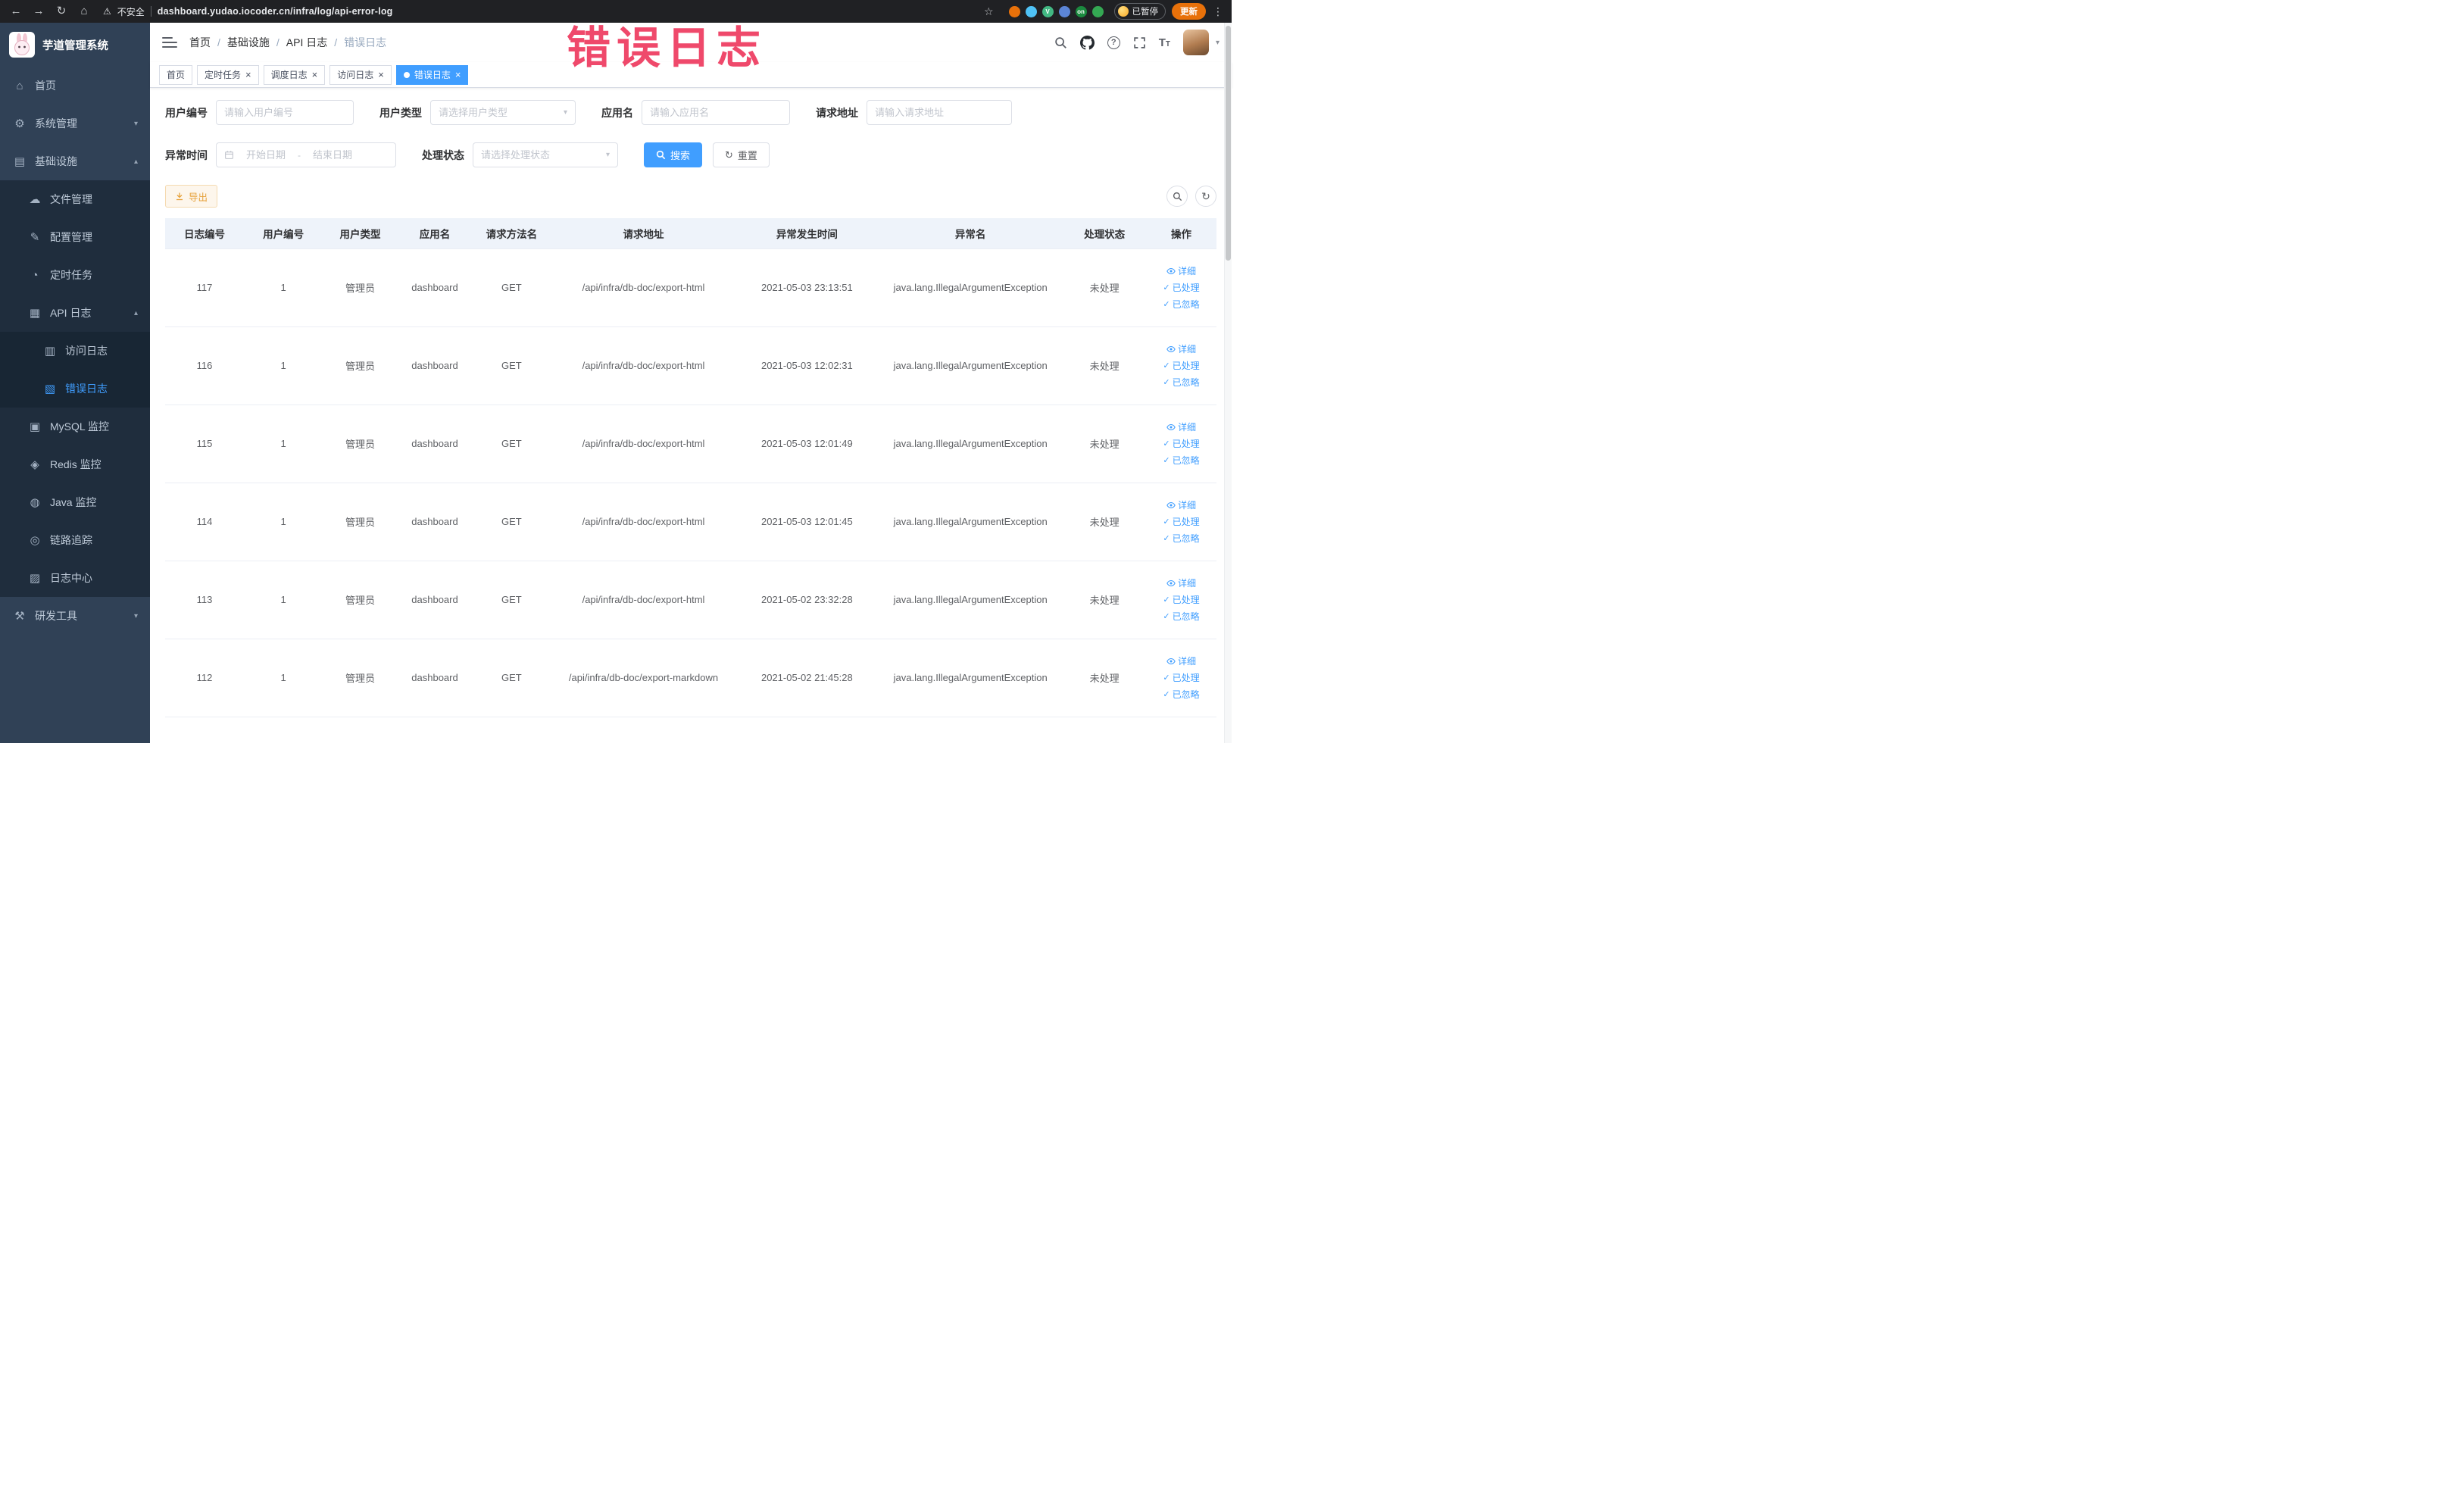  I want to click on date-range-picker: -, so click(306, 154).